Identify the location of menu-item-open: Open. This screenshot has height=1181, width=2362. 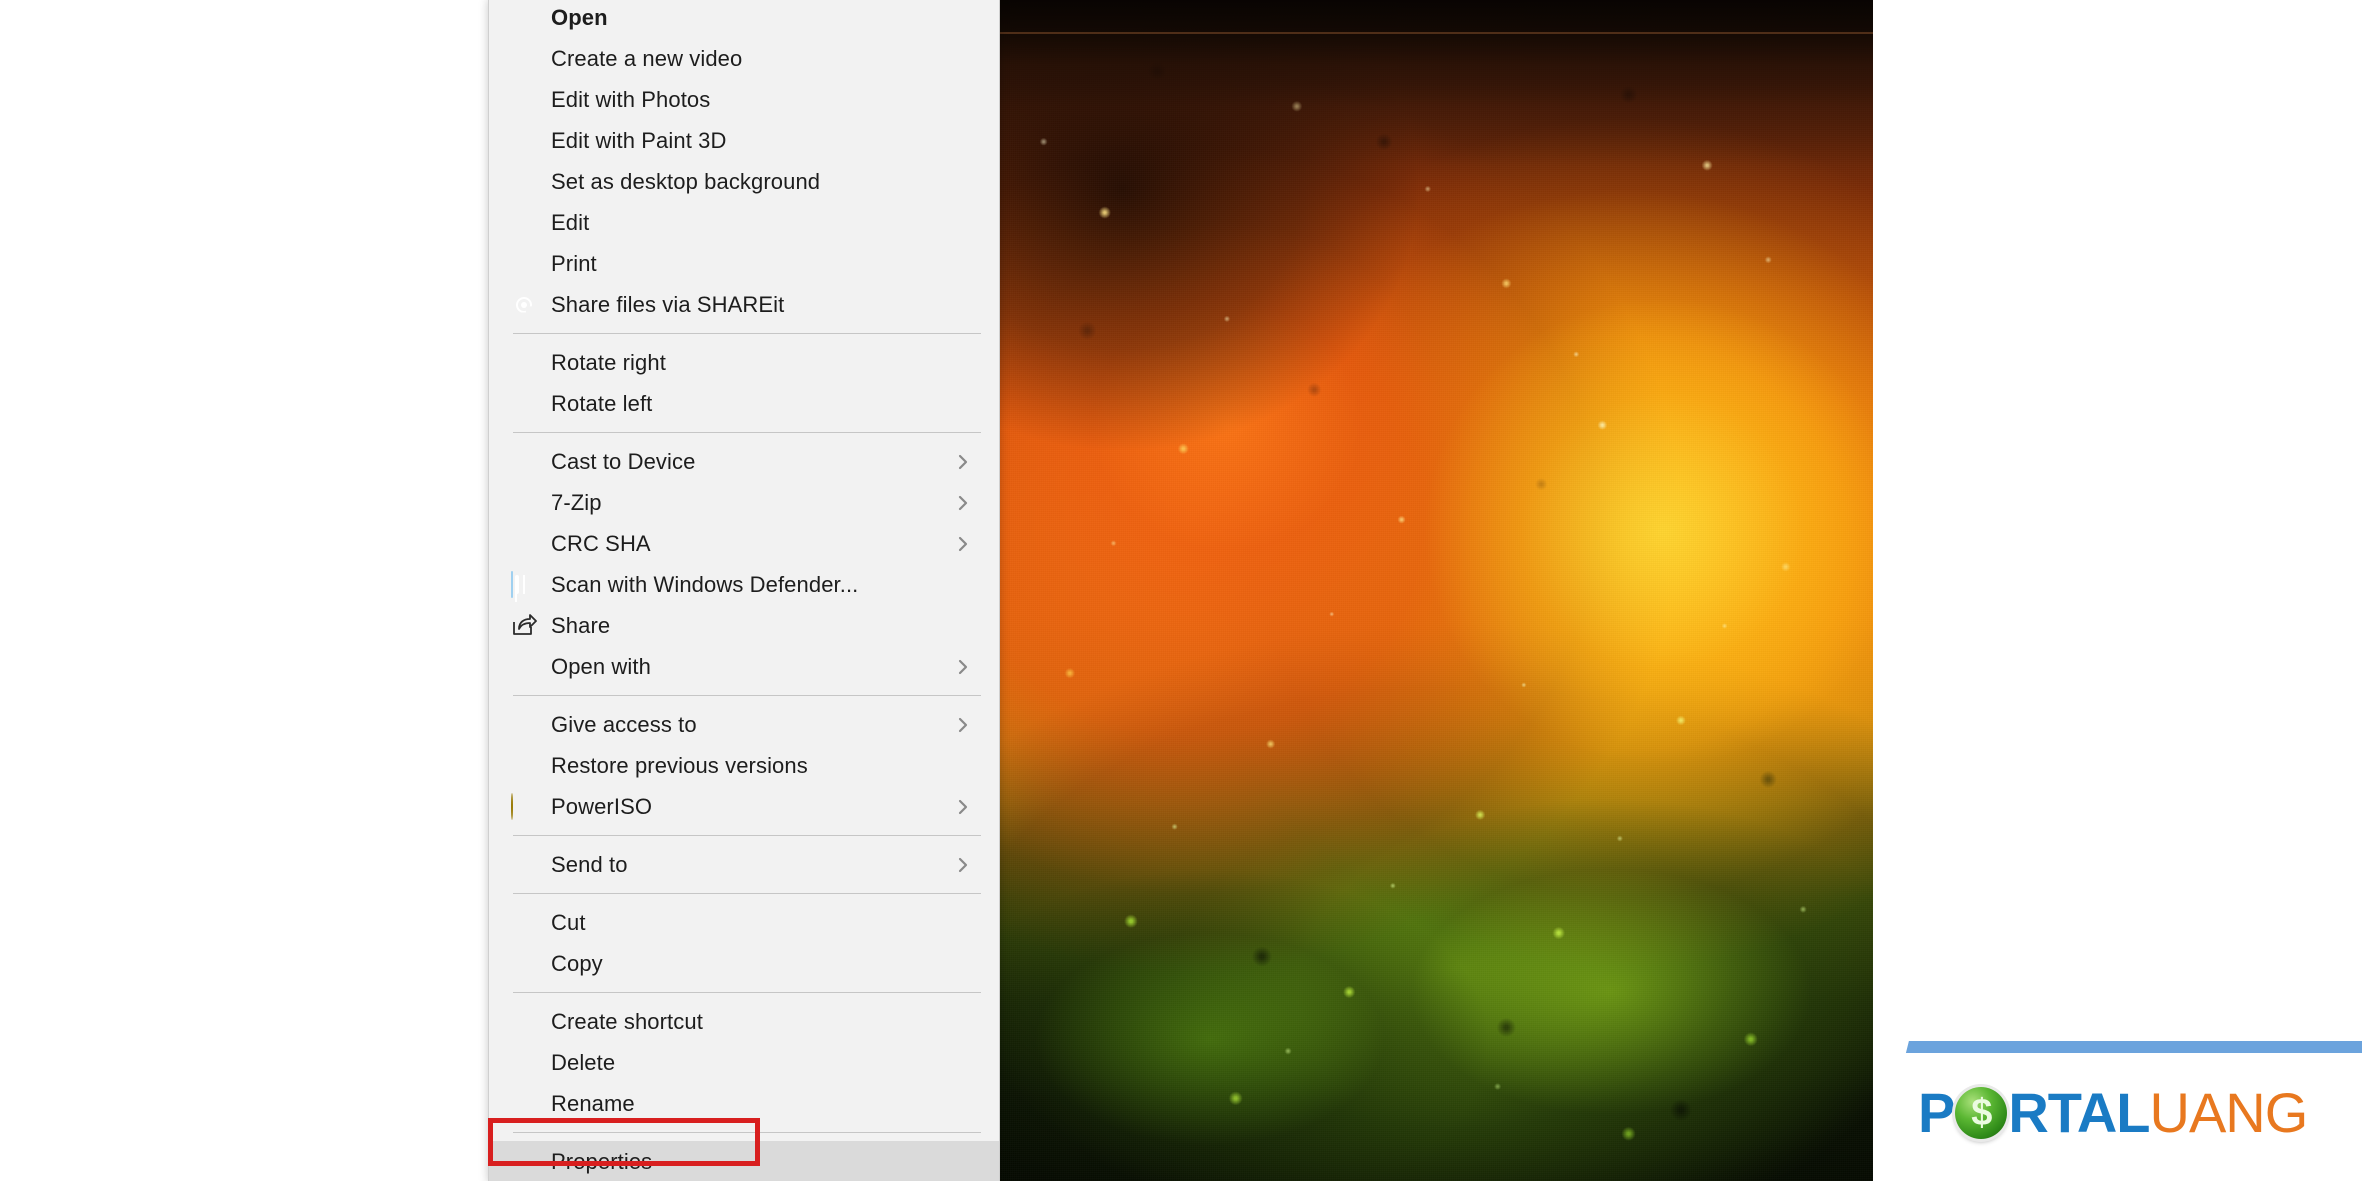
(744, 19).